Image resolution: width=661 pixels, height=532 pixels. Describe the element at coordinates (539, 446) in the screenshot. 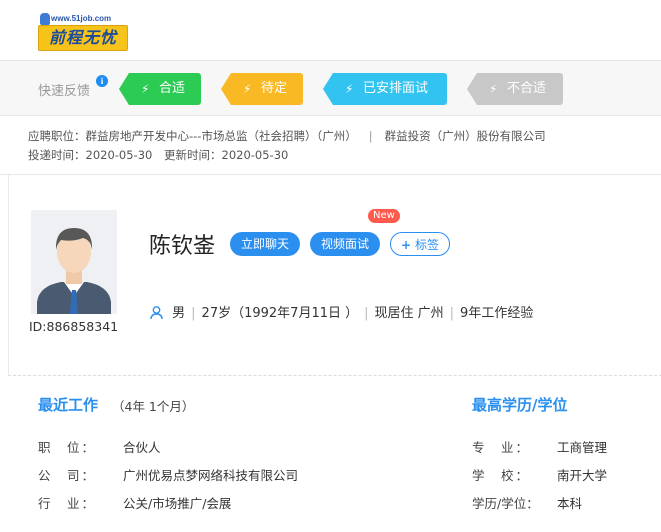

I see `edu-major-row: 专 业： 工商管理` at that location.